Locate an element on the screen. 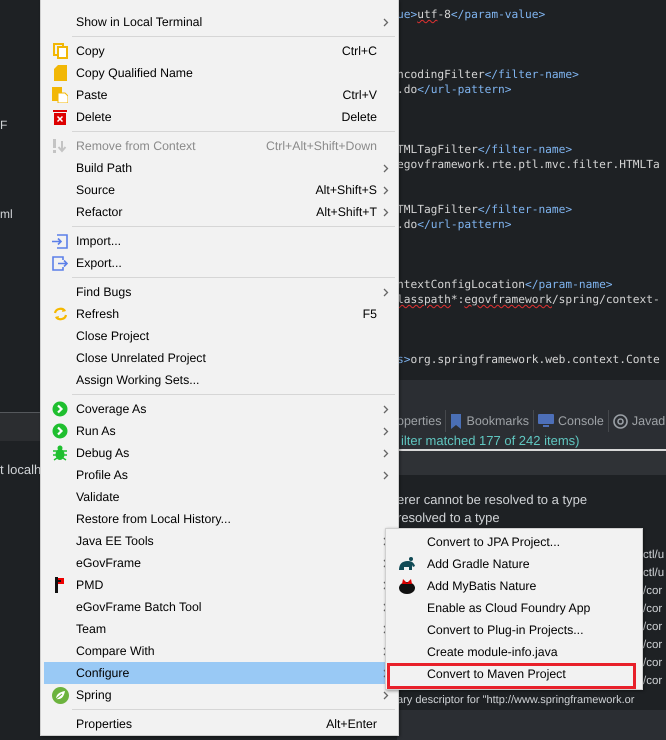 This screenshot has width=666, height=740. view-tab: Console is located at coordinates (571, 421).